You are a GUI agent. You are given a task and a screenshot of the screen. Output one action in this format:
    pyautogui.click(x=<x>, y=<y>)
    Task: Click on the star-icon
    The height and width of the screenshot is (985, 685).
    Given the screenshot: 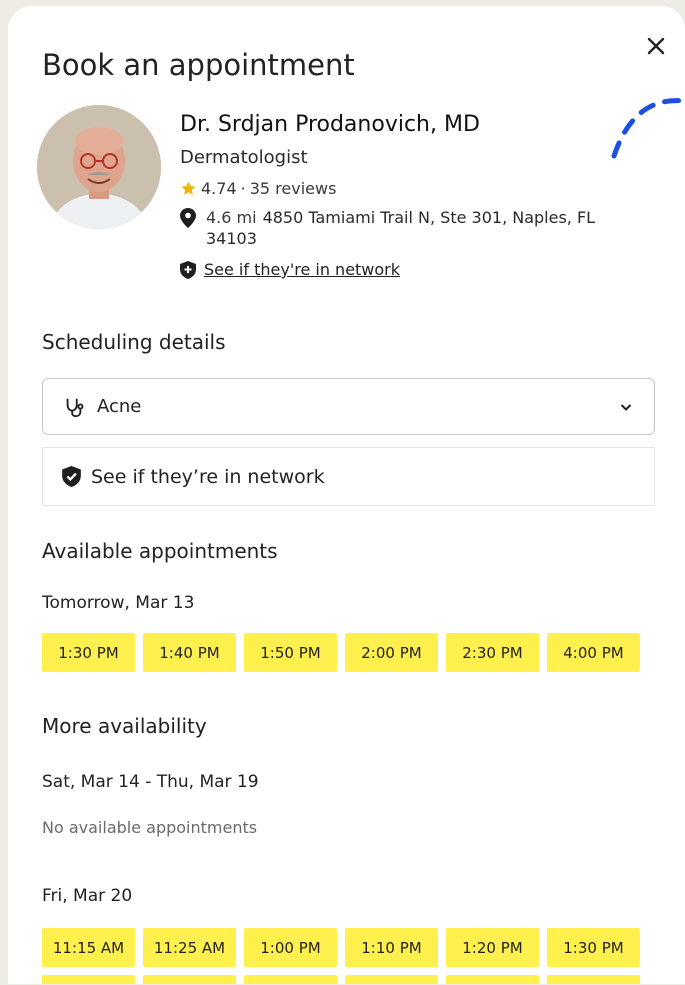 What is the action you would take?
    pyautogui.click(x=188, y=188)
    